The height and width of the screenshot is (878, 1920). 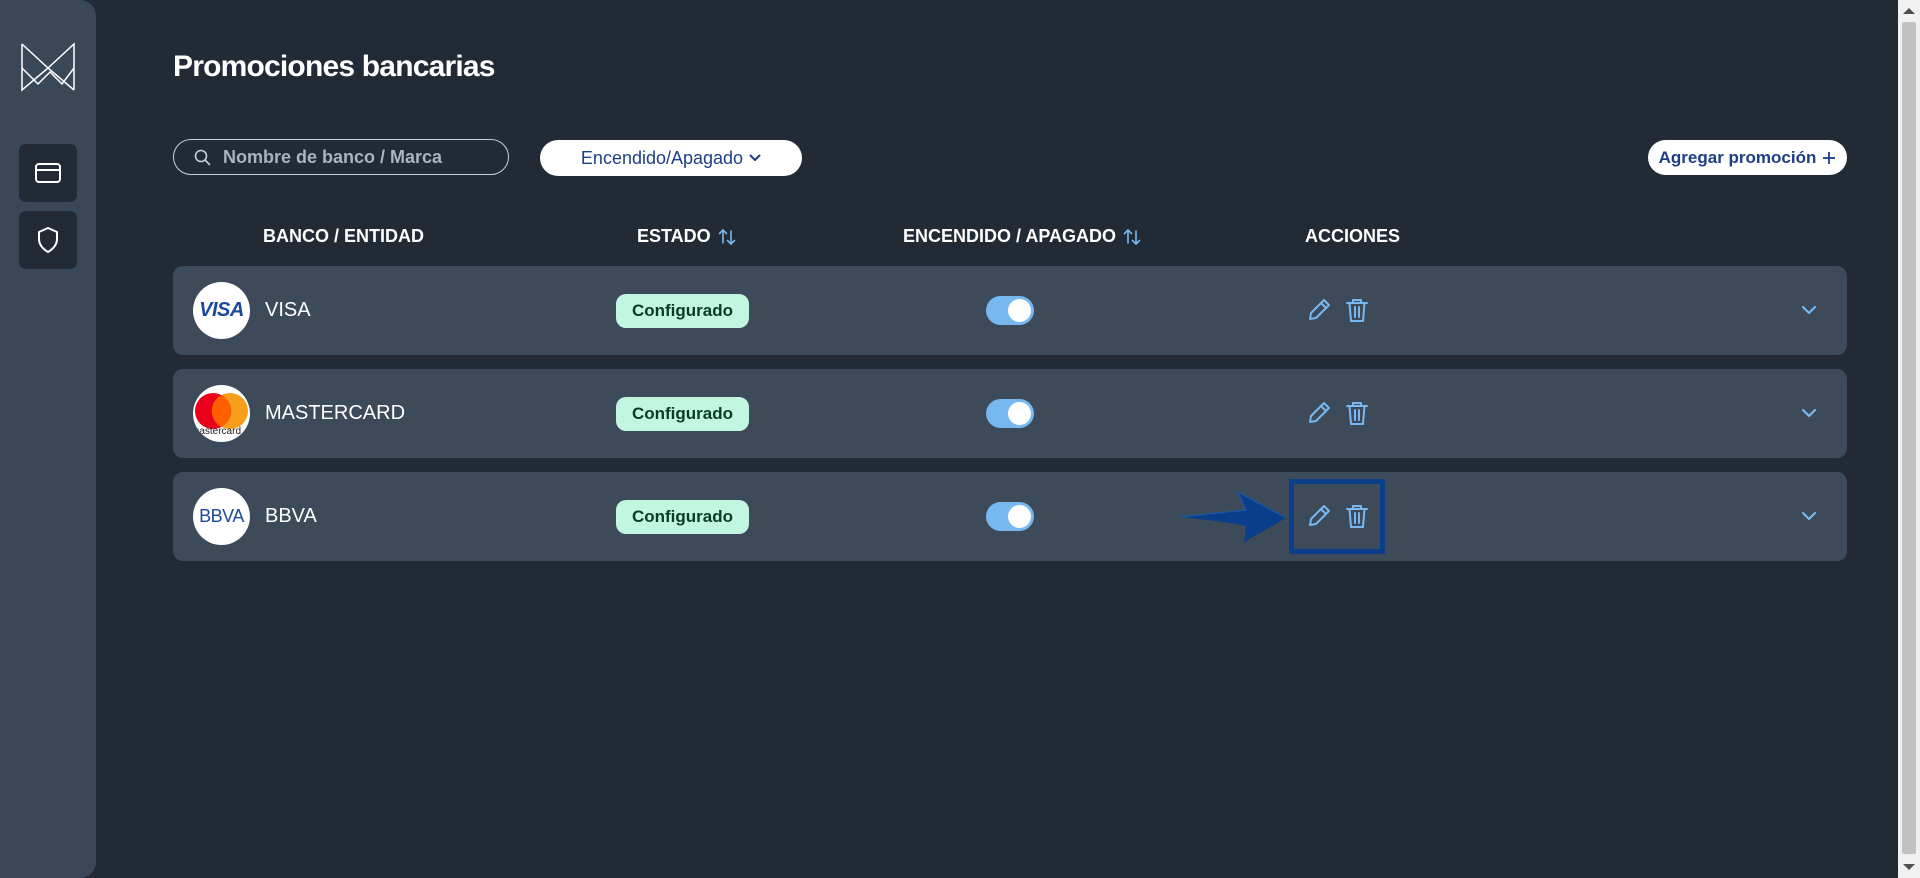 I want to click on visa-logo-text: VISA, so click(x=221, y=310).